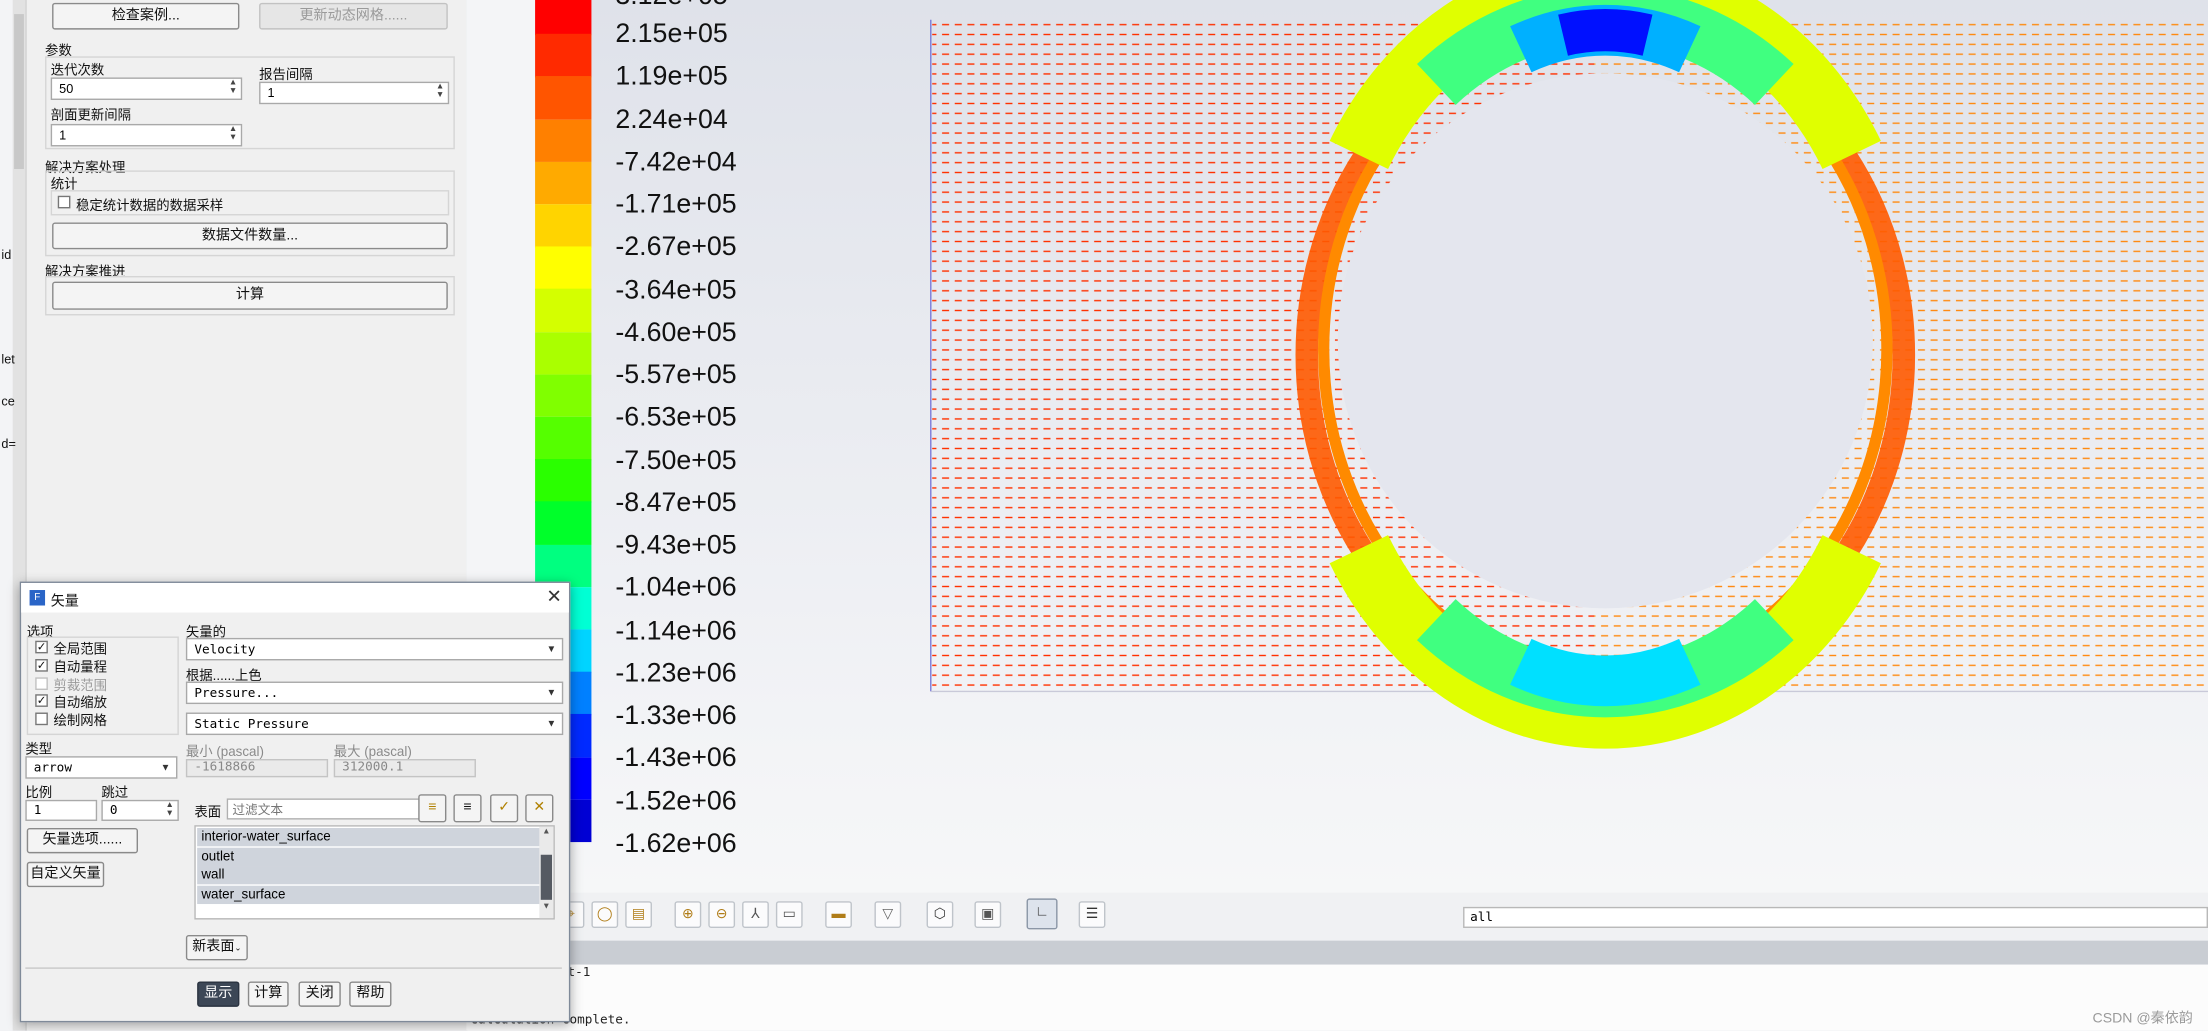 This screenshot has height=1031, width=2208. Describe the element at coordinates (64, 602) in the screenshot. I see `dialog-title: 矢量` at that location.